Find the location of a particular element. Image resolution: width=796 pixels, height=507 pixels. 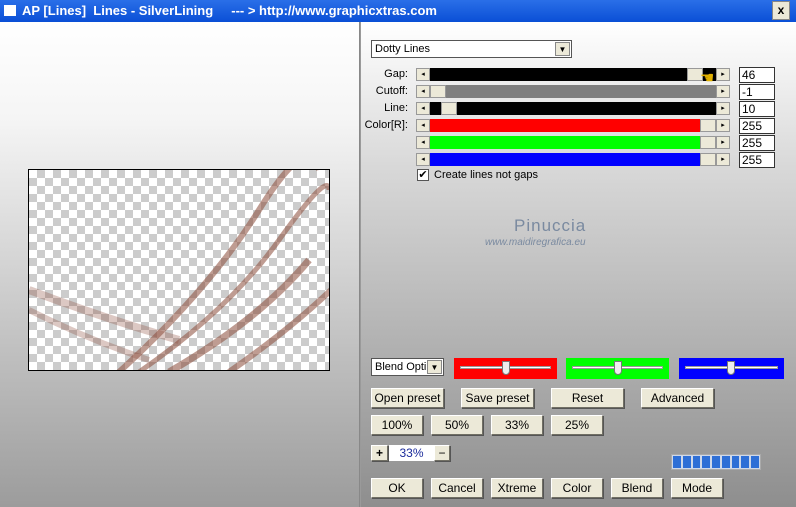

red-blend-slider is located at coordinates (505, 368).